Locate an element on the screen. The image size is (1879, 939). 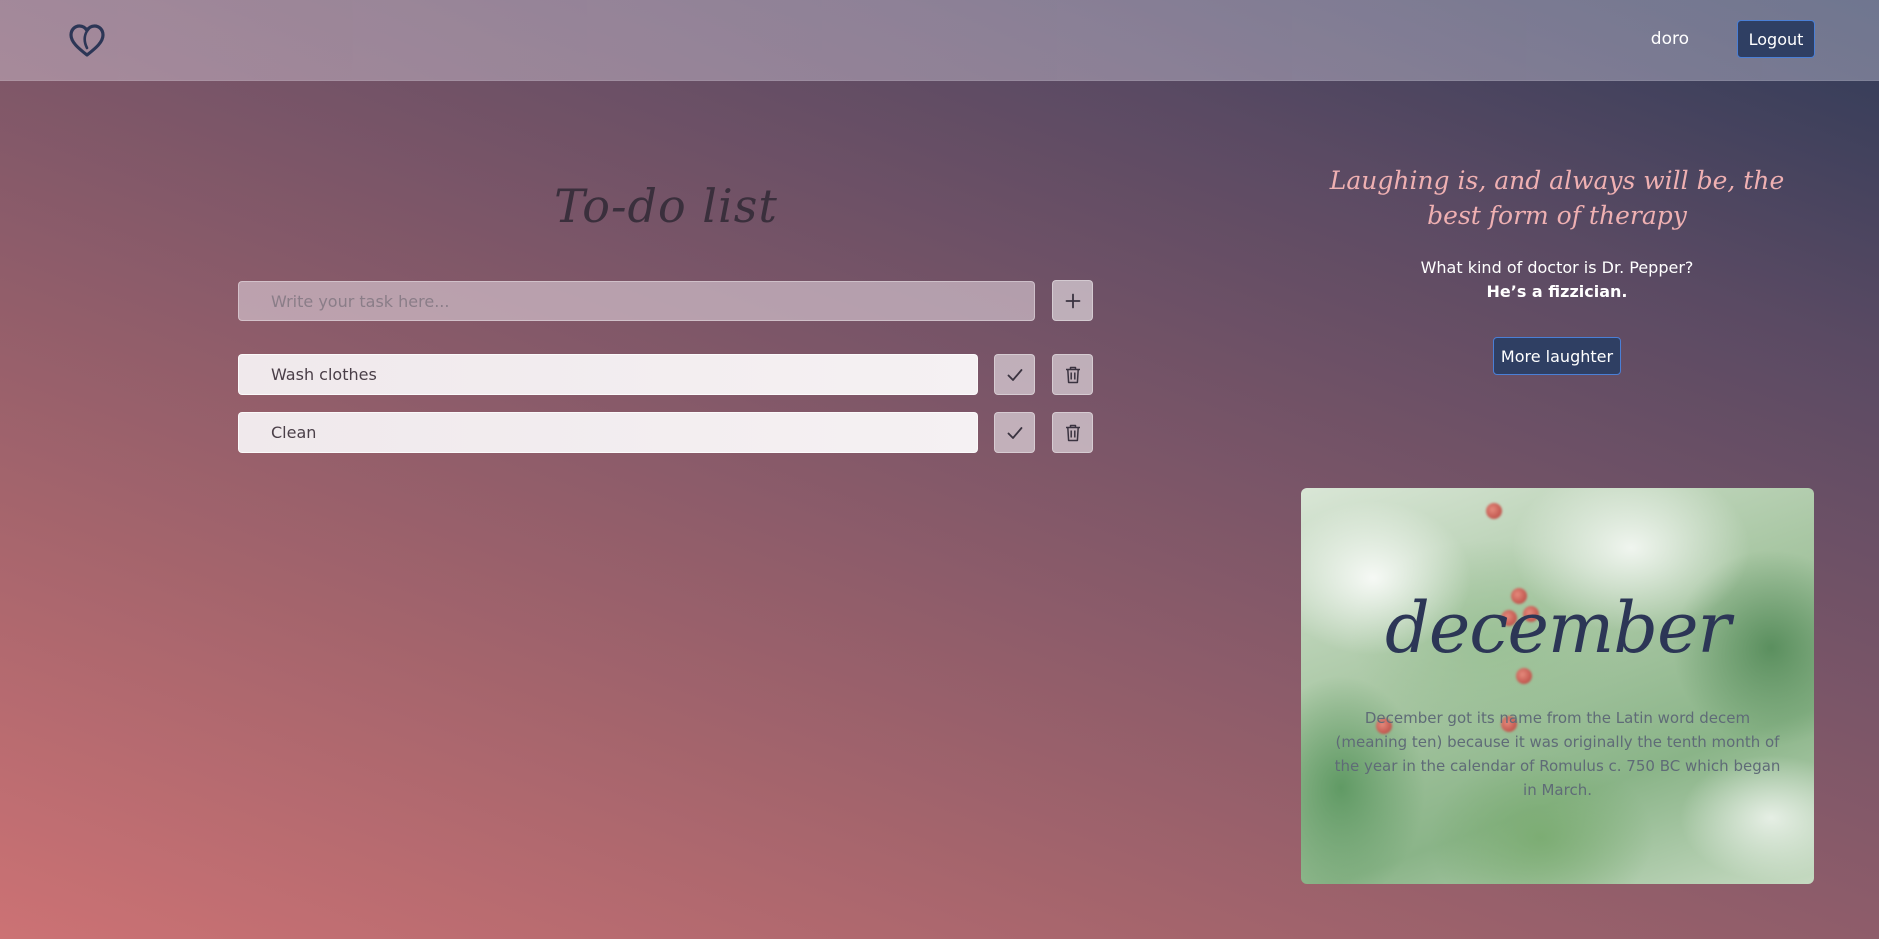
task-item: Wash clothes is located at coordinates (608, 374).